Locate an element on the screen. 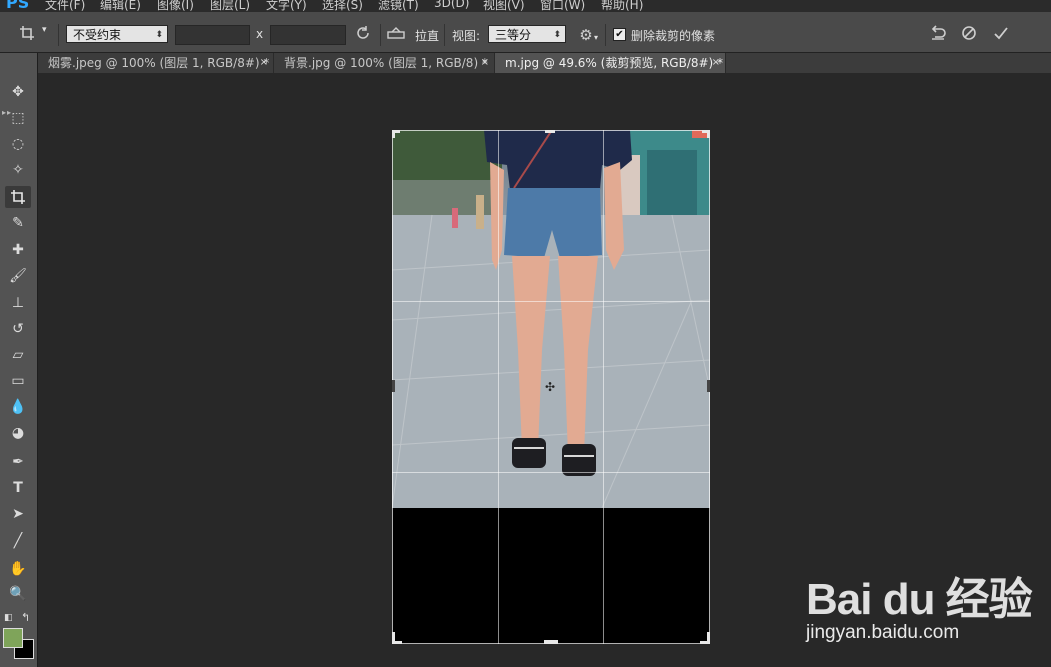 This screenshot has width=1051, height=667. default-colors-icon: ◧ is located at coordinates (8, 618).